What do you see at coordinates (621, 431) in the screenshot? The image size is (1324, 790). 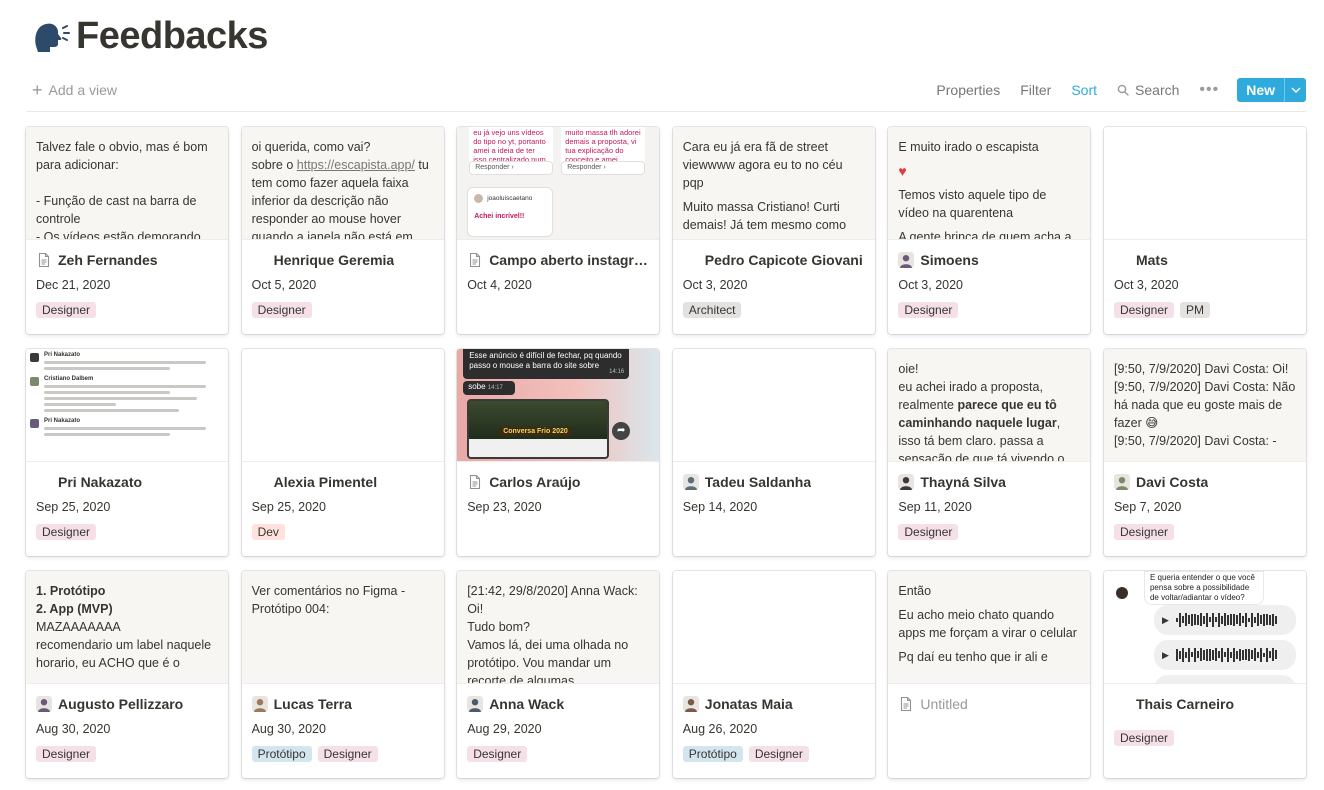 I see `share-icon: ➦` at bounding box center [621, 431].